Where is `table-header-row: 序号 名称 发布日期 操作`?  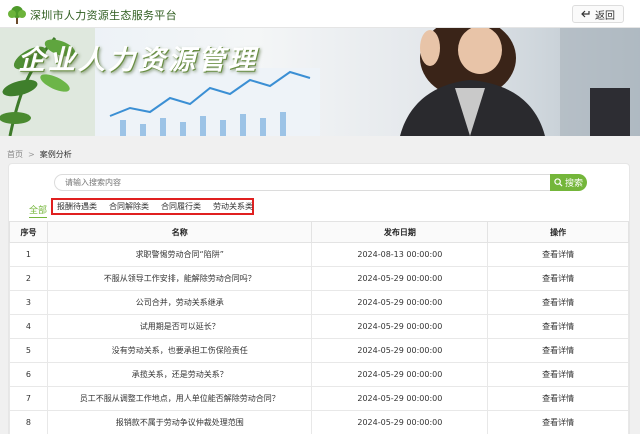 table-header-row: 序号 名称 发布日期 操作 is located at coordinates (319, 232).